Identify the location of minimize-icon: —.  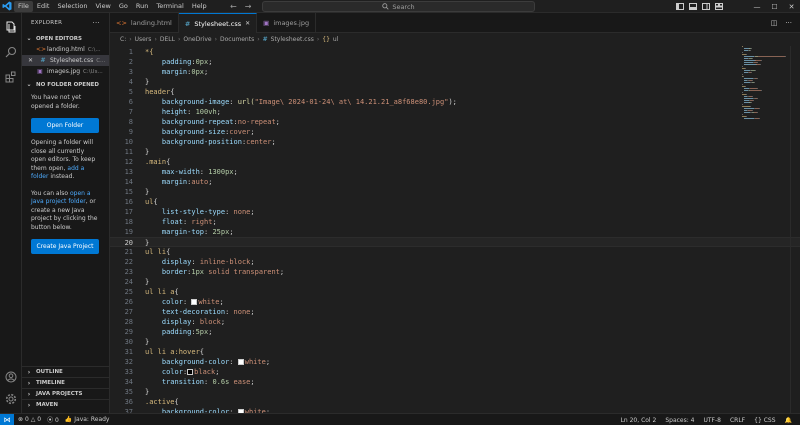
(756, 7).